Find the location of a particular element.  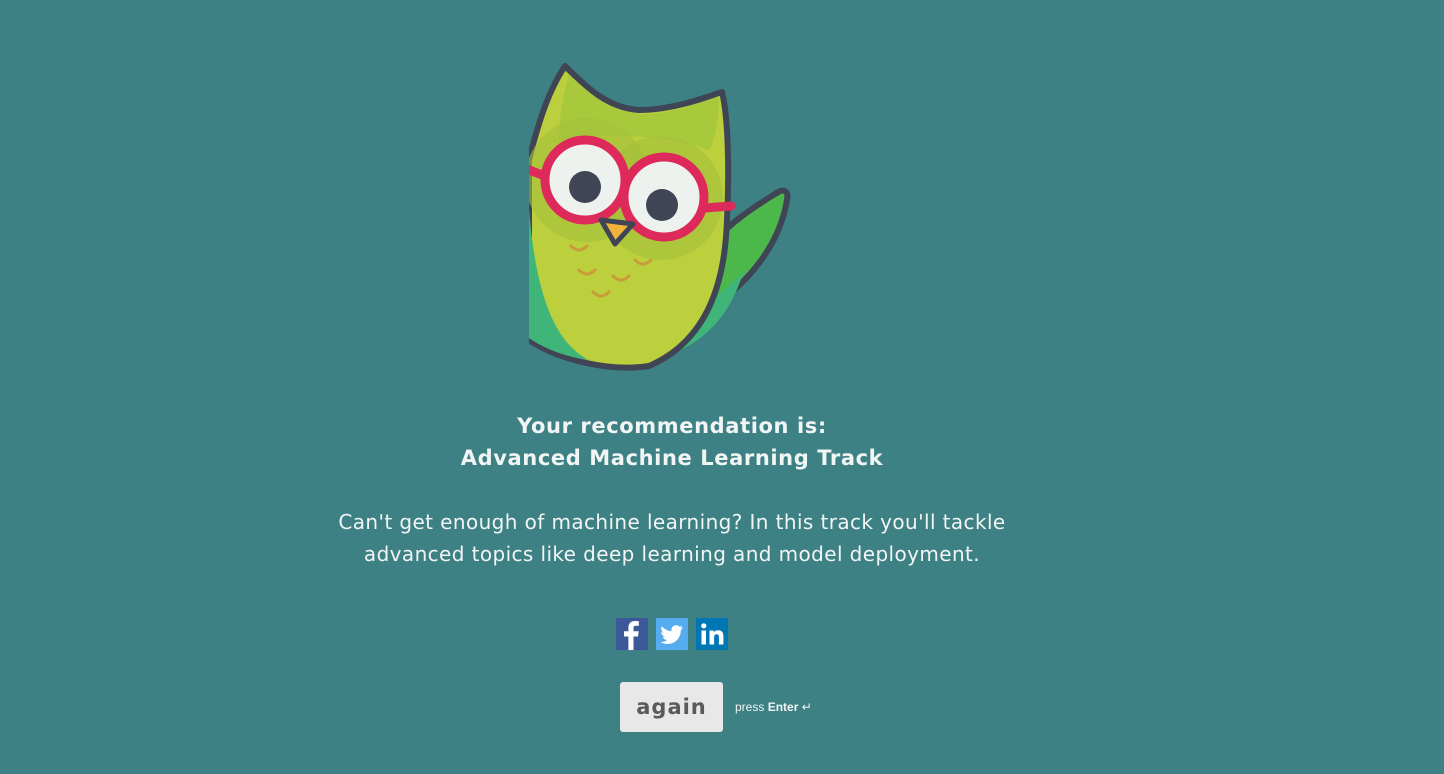

recommendation-heading: Your recommendation is: is located at coordinates (672, 426).